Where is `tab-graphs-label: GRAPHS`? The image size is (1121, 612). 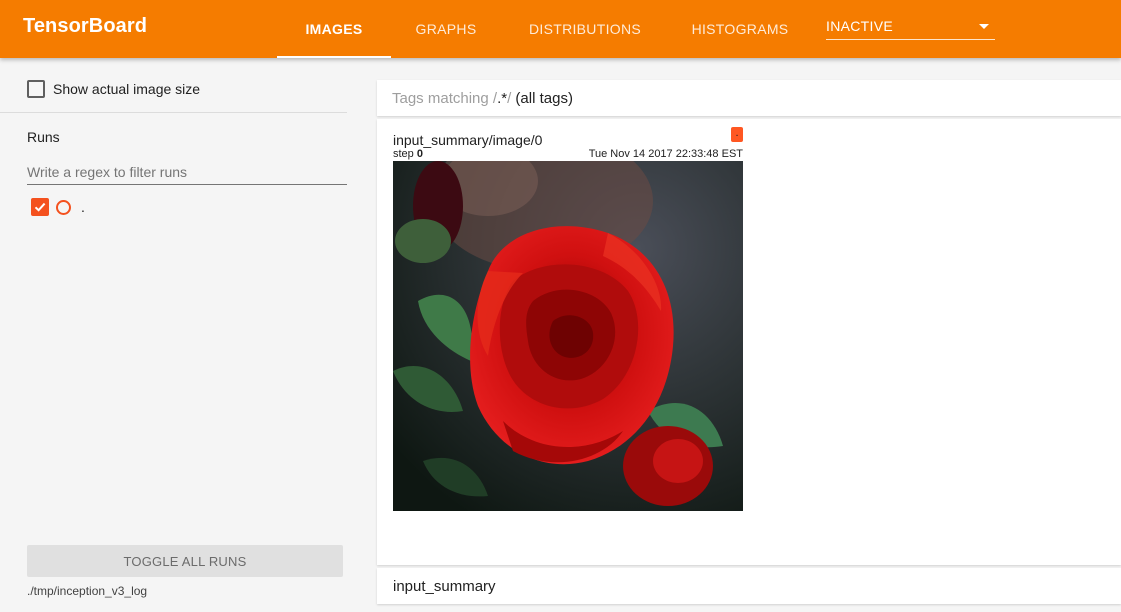 tab-graphs-label: GRAPHS is located at coordinates (446, 29).